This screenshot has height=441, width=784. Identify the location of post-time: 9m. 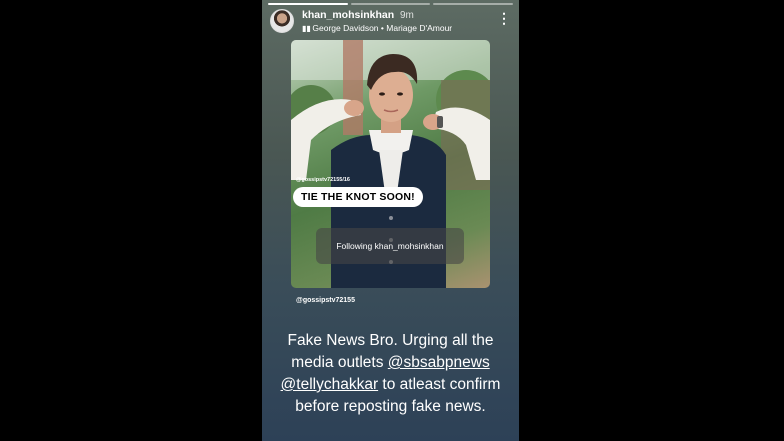
(407, 15).